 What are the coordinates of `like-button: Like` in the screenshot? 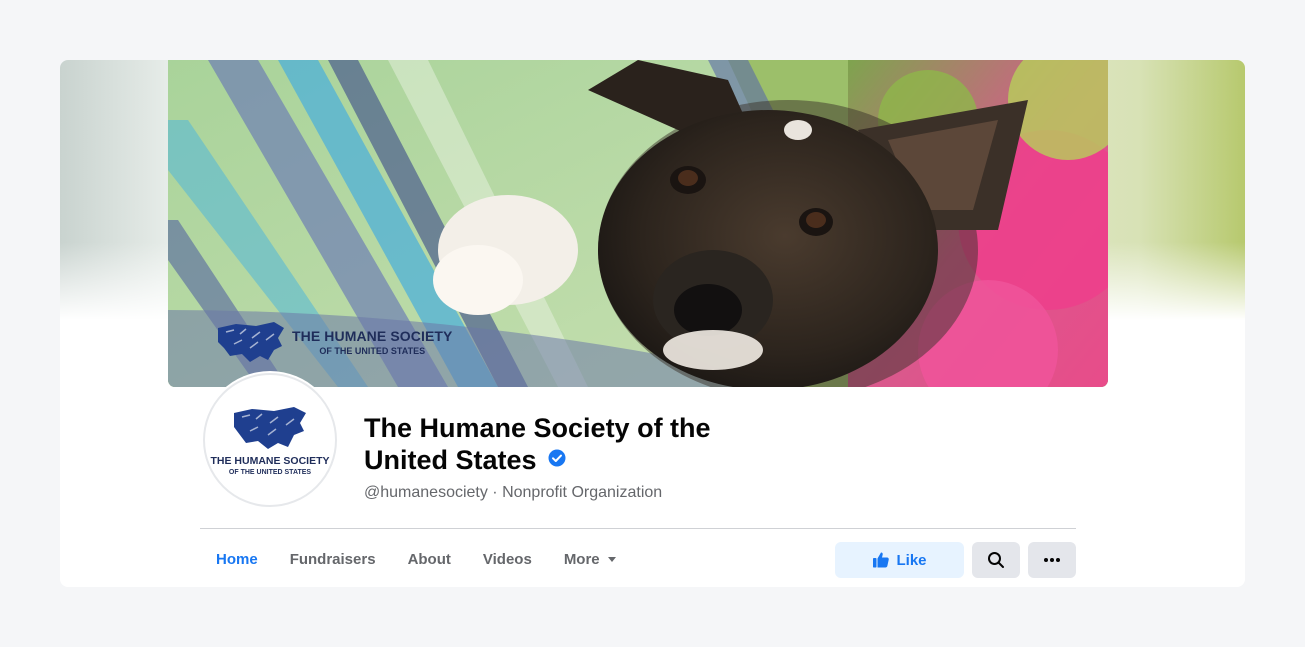 It's located at (899, 560).